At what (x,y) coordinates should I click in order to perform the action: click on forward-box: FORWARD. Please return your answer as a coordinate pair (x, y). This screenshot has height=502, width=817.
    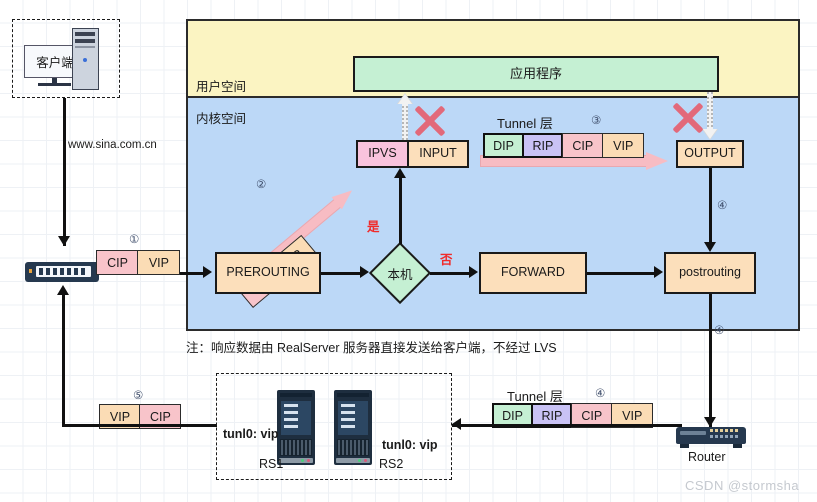
    Looking at the image, I should click on (533, 273).